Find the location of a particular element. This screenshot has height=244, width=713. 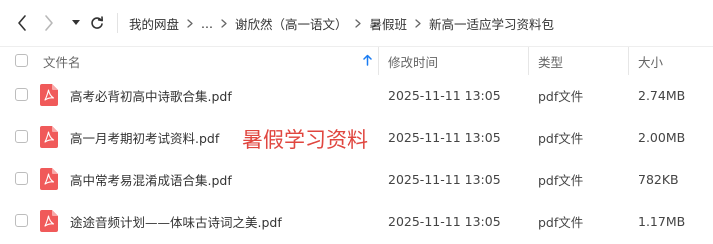

refresh-button is located at coordinates (97, 23).